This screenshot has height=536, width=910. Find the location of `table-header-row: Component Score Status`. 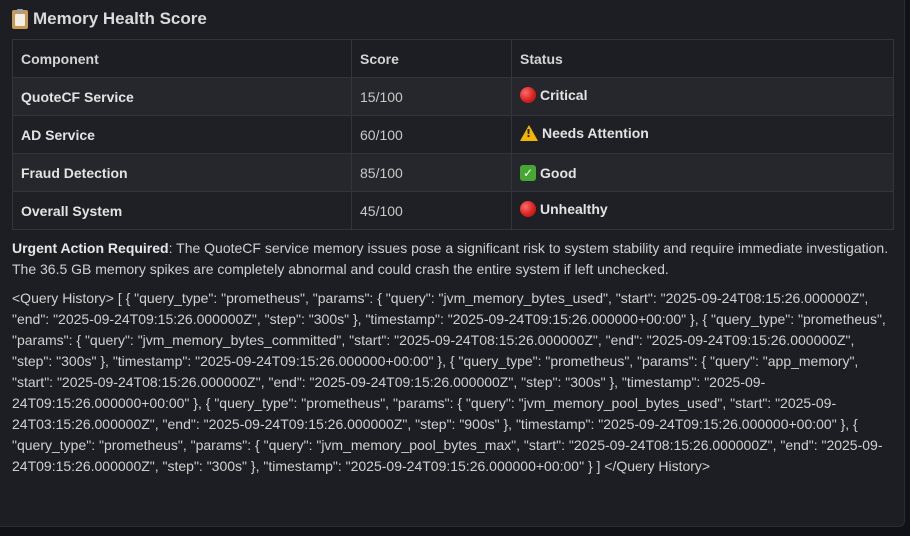

table-header-row: Component Score Status is located at coordinates (453, 58).